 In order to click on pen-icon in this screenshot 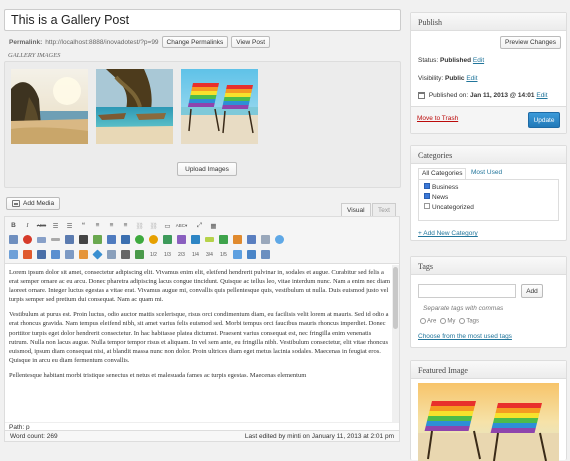, I will do `click(139, 254)`.